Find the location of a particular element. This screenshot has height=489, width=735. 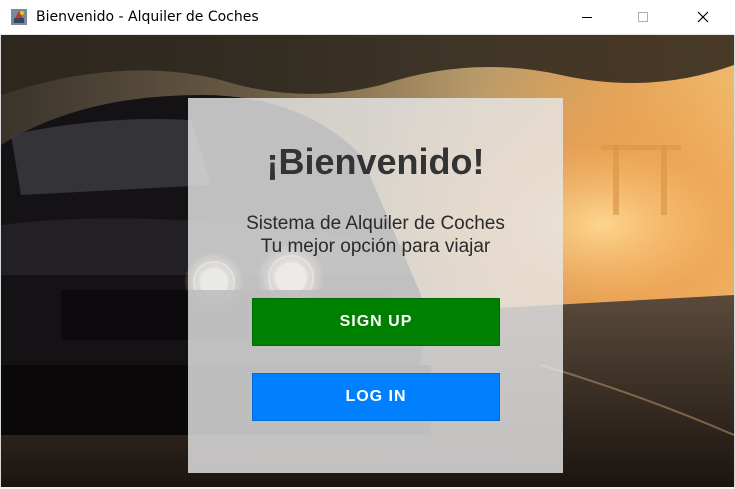

signup-button: SIGN UP is located at coordinates (376, 322).